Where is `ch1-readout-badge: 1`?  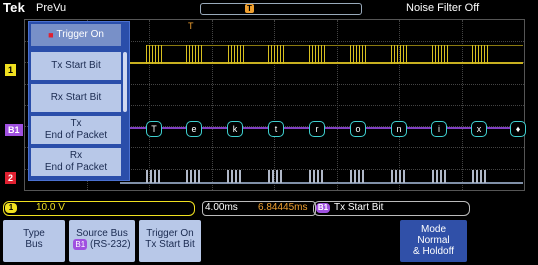 ch1-readout-badge: 1 is located at coordinates (11, 208).